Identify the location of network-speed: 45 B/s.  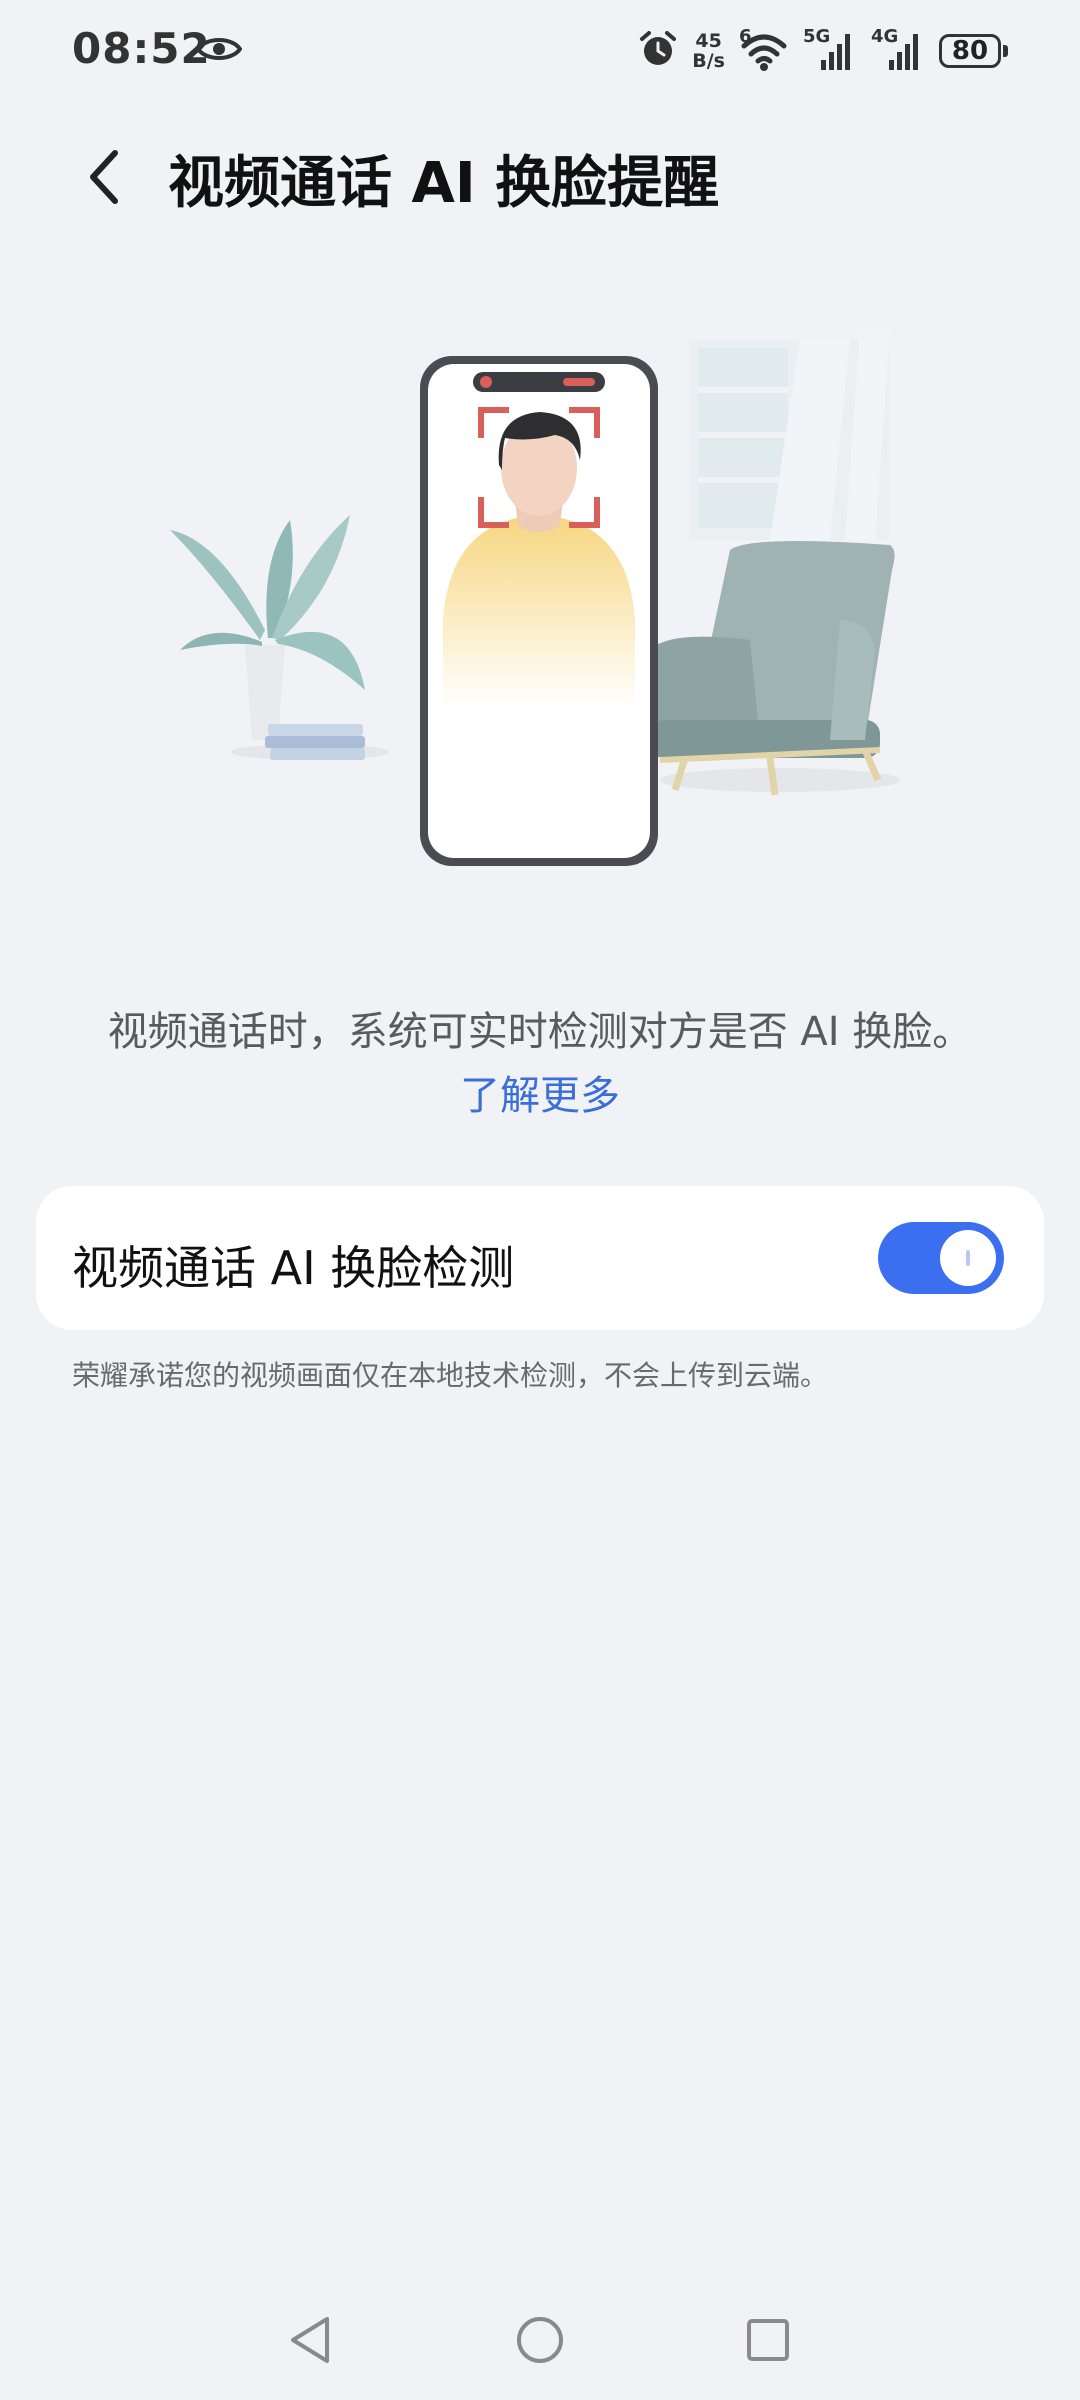
(708, 51).